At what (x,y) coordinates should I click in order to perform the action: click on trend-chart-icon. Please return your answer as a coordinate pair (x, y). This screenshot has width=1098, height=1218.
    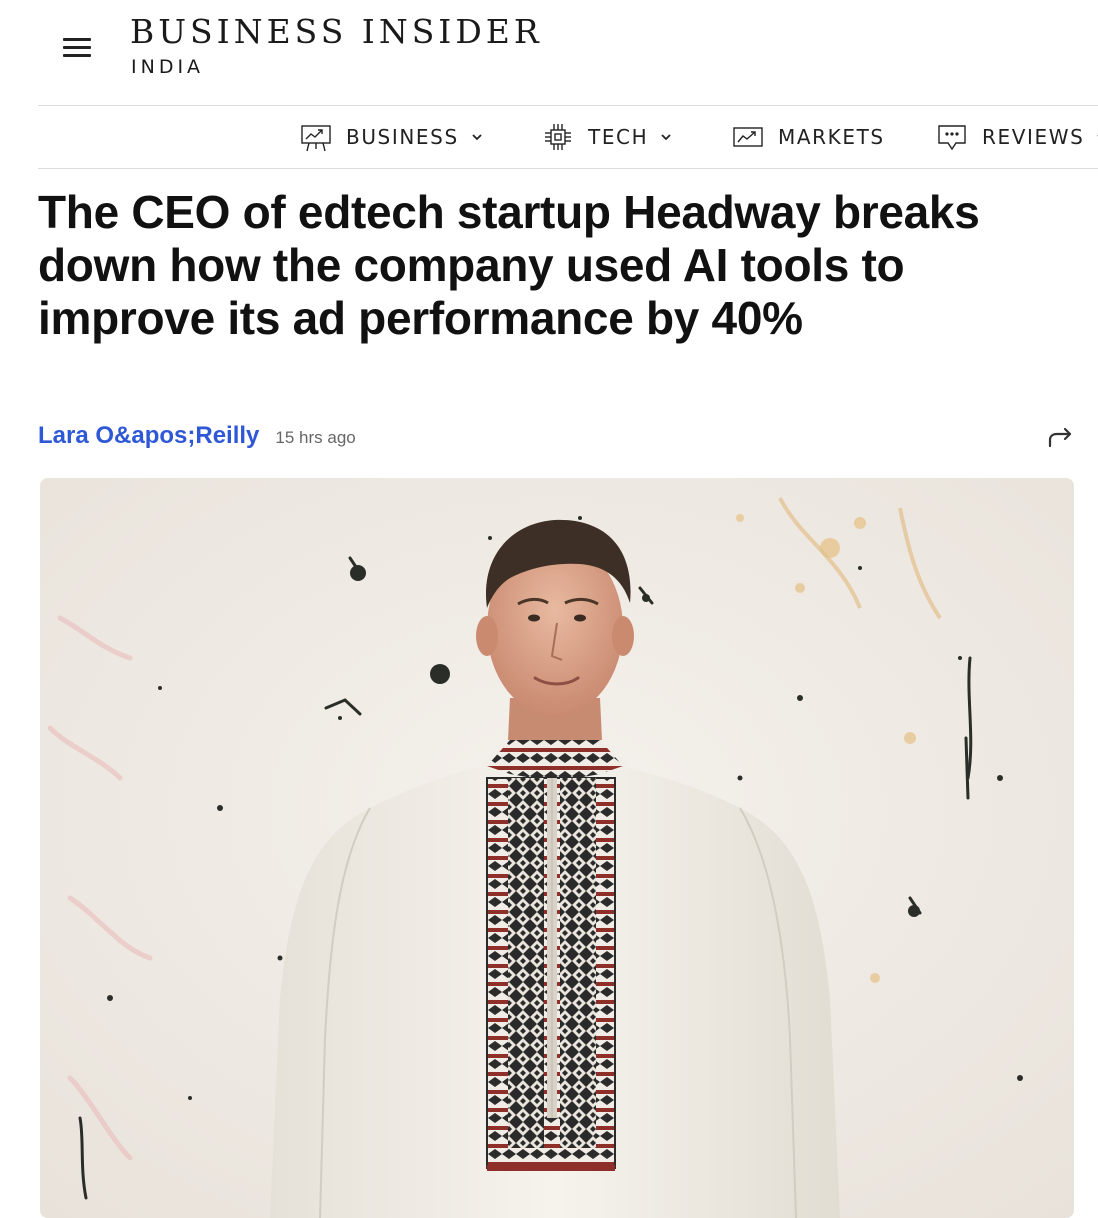
    Looking at the image, I should click on (748, 137).